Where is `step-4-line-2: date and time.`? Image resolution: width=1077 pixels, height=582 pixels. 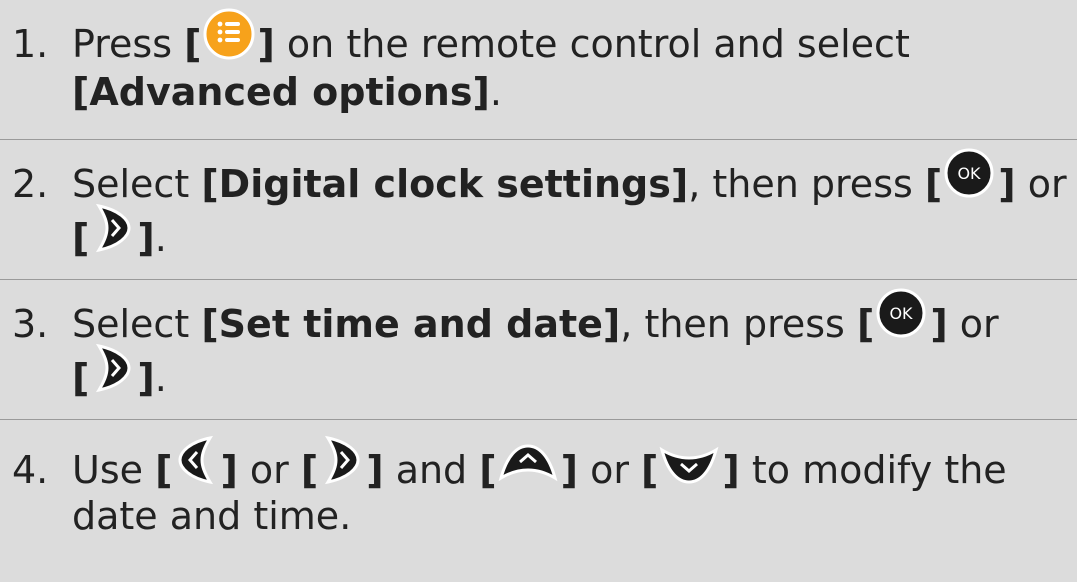
step-4-line-2: date and time. is located at coordinates (211, 516).